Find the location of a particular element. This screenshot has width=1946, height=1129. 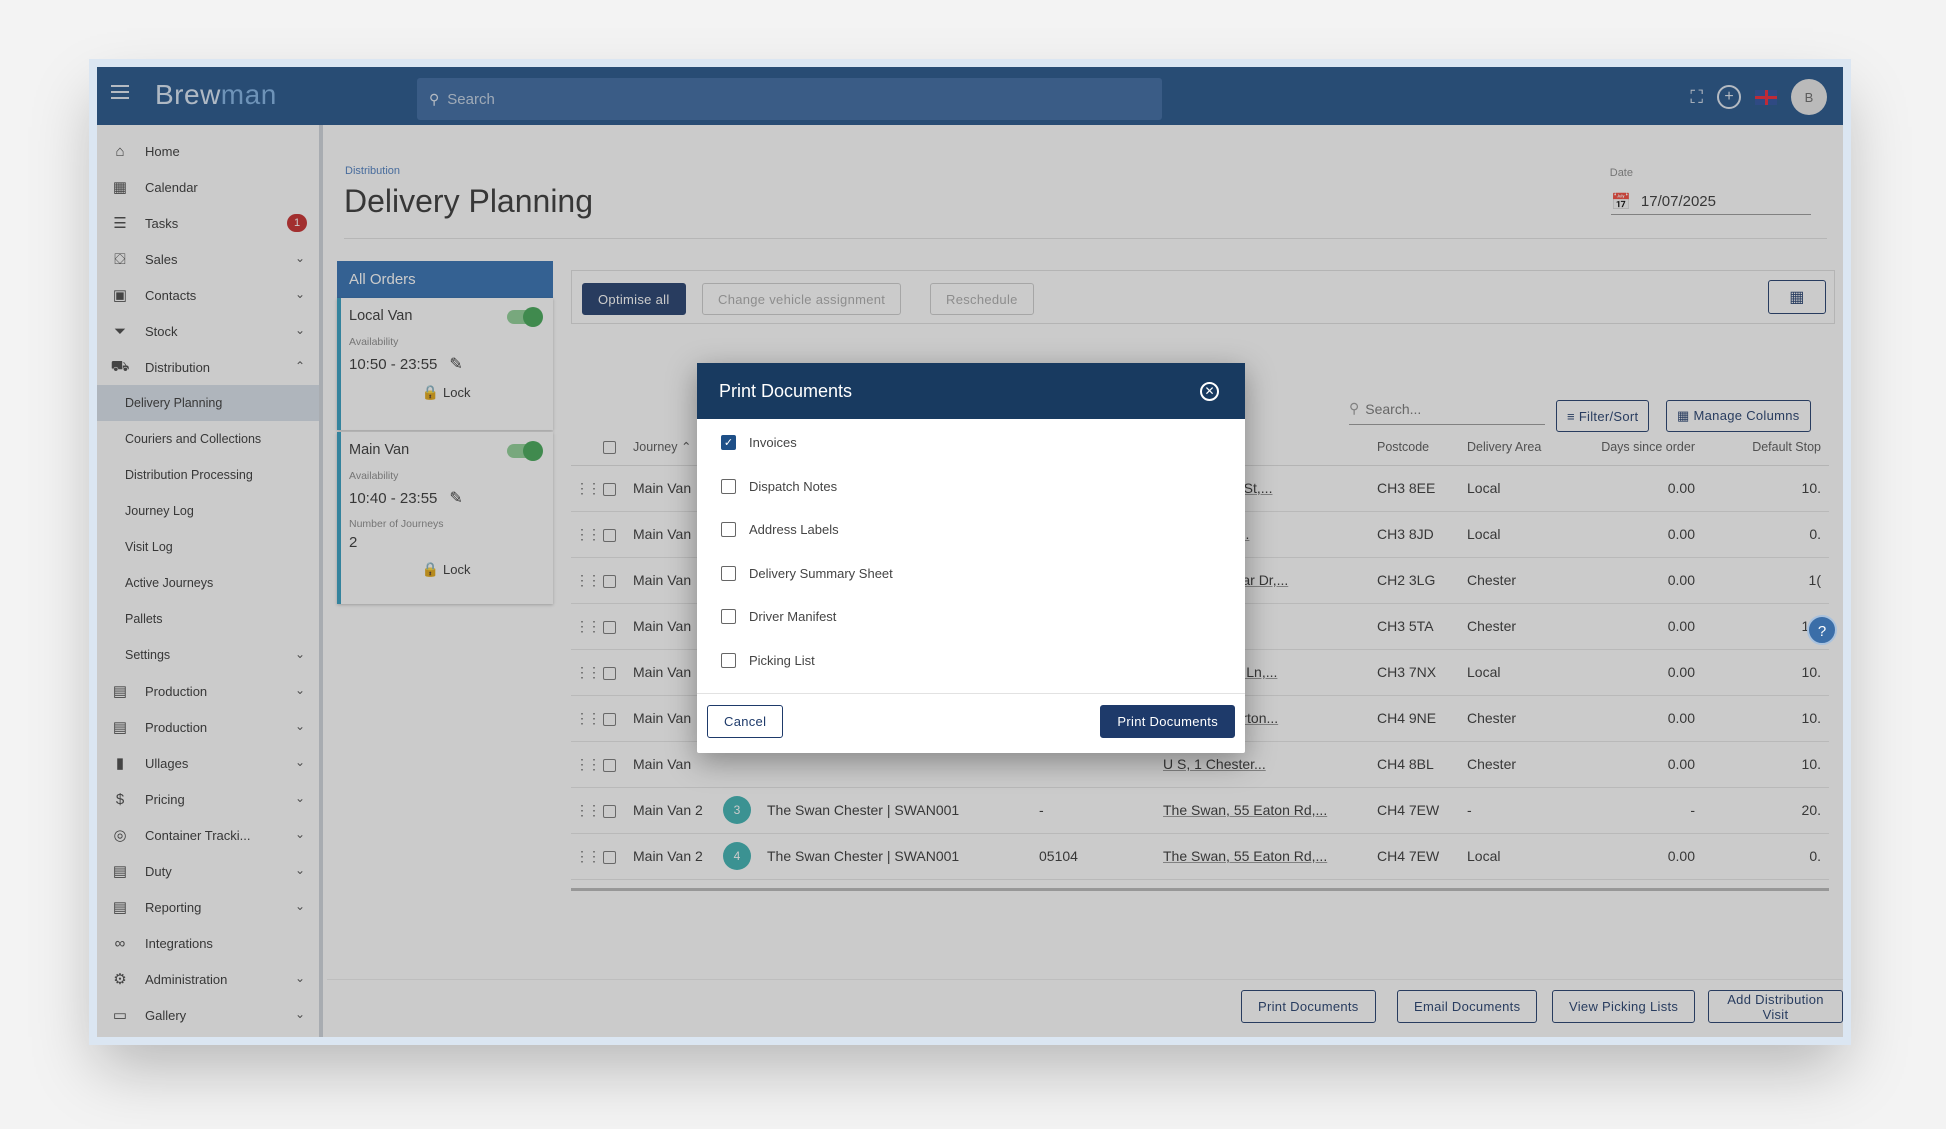

option-label: Picking List is located at coordinates (782, 660).